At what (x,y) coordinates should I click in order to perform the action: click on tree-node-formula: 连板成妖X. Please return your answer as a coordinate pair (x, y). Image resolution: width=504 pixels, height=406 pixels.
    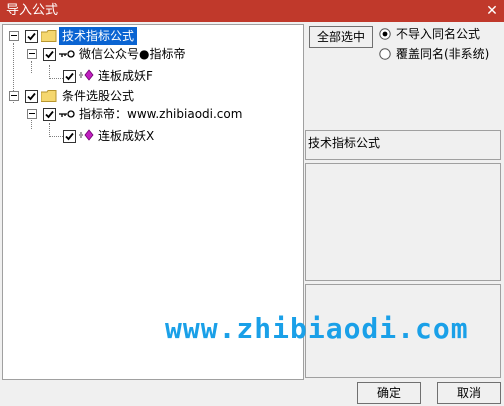
    Looking at the image, I should click on (153, 134).